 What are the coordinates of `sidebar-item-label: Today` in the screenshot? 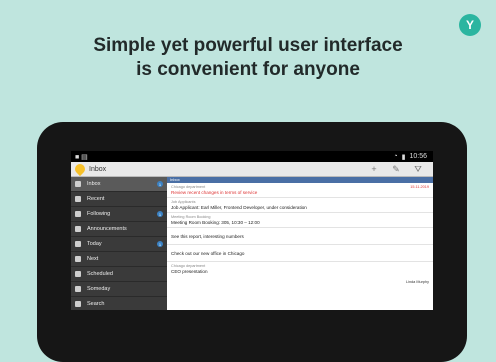 It's located at (94, 244).